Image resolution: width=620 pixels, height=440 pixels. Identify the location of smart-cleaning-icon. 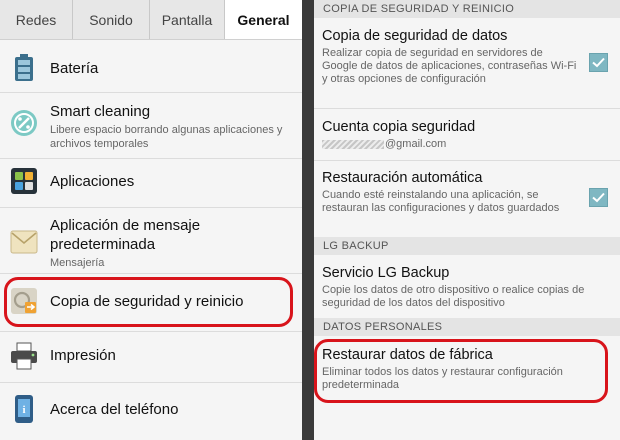
(24, 123).